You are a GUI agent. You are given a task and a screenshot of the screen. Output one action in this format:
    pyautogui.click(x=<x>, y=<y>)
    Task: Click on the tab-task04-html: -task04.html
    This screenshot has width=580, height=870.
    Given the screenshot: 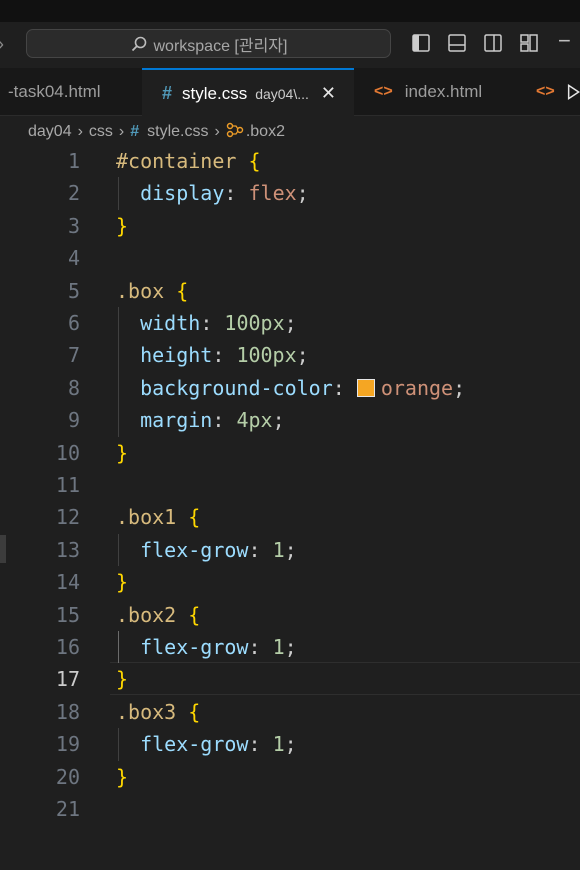 What is the action you would take?
    pyautogui.click(x=71, y=92)
    